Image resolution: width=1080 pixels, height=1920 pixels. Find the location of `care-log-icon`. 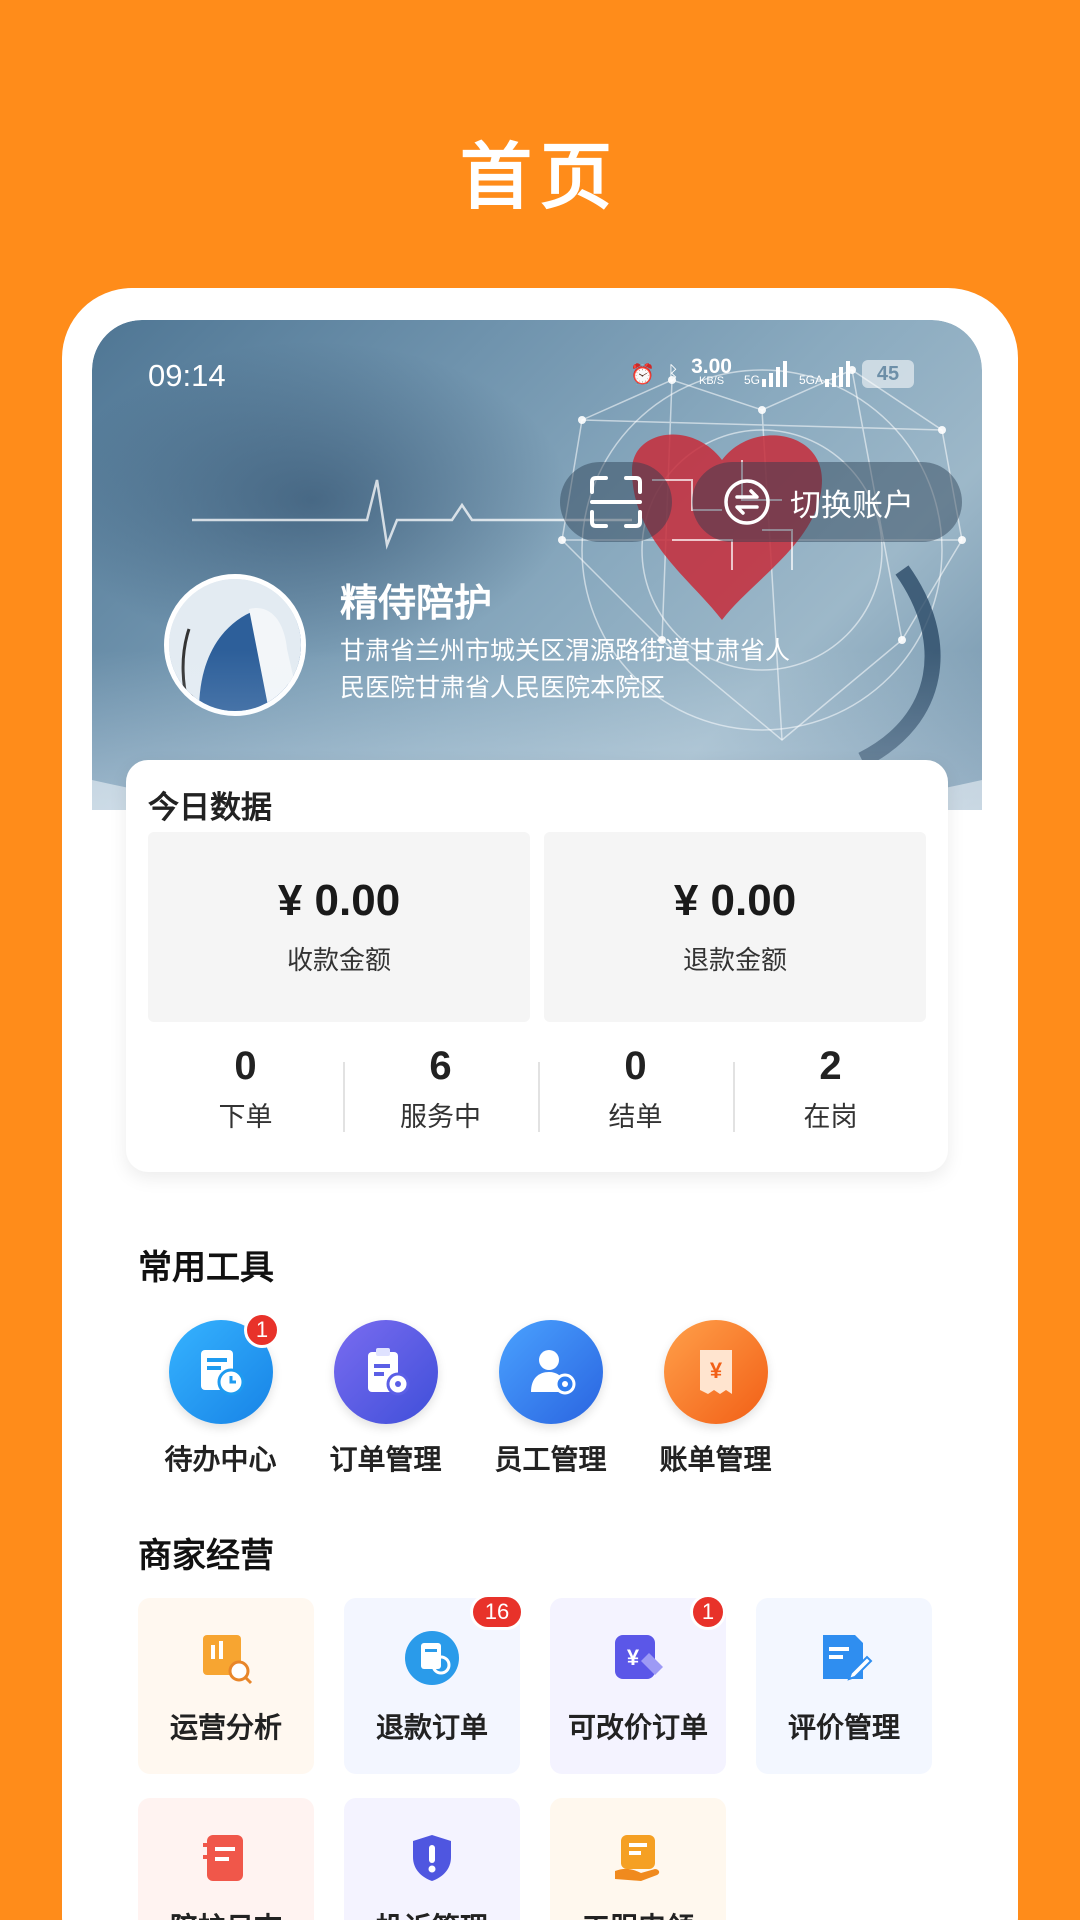

care-log-icon is located at coordinates (226, 1858).